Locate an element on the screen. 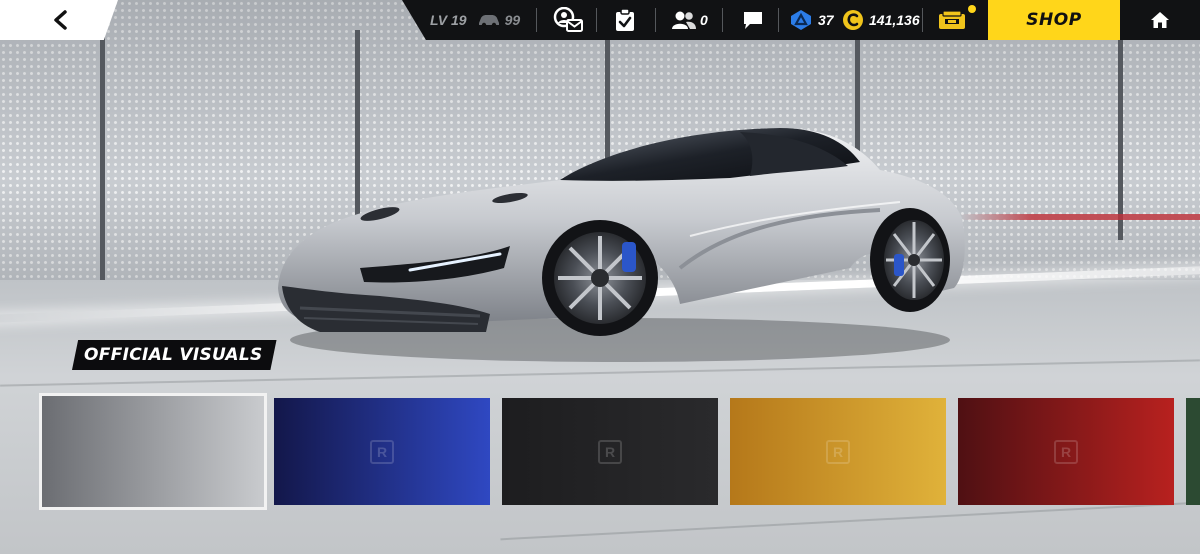  profile-mail-icon is located at coordinates (568, 19).